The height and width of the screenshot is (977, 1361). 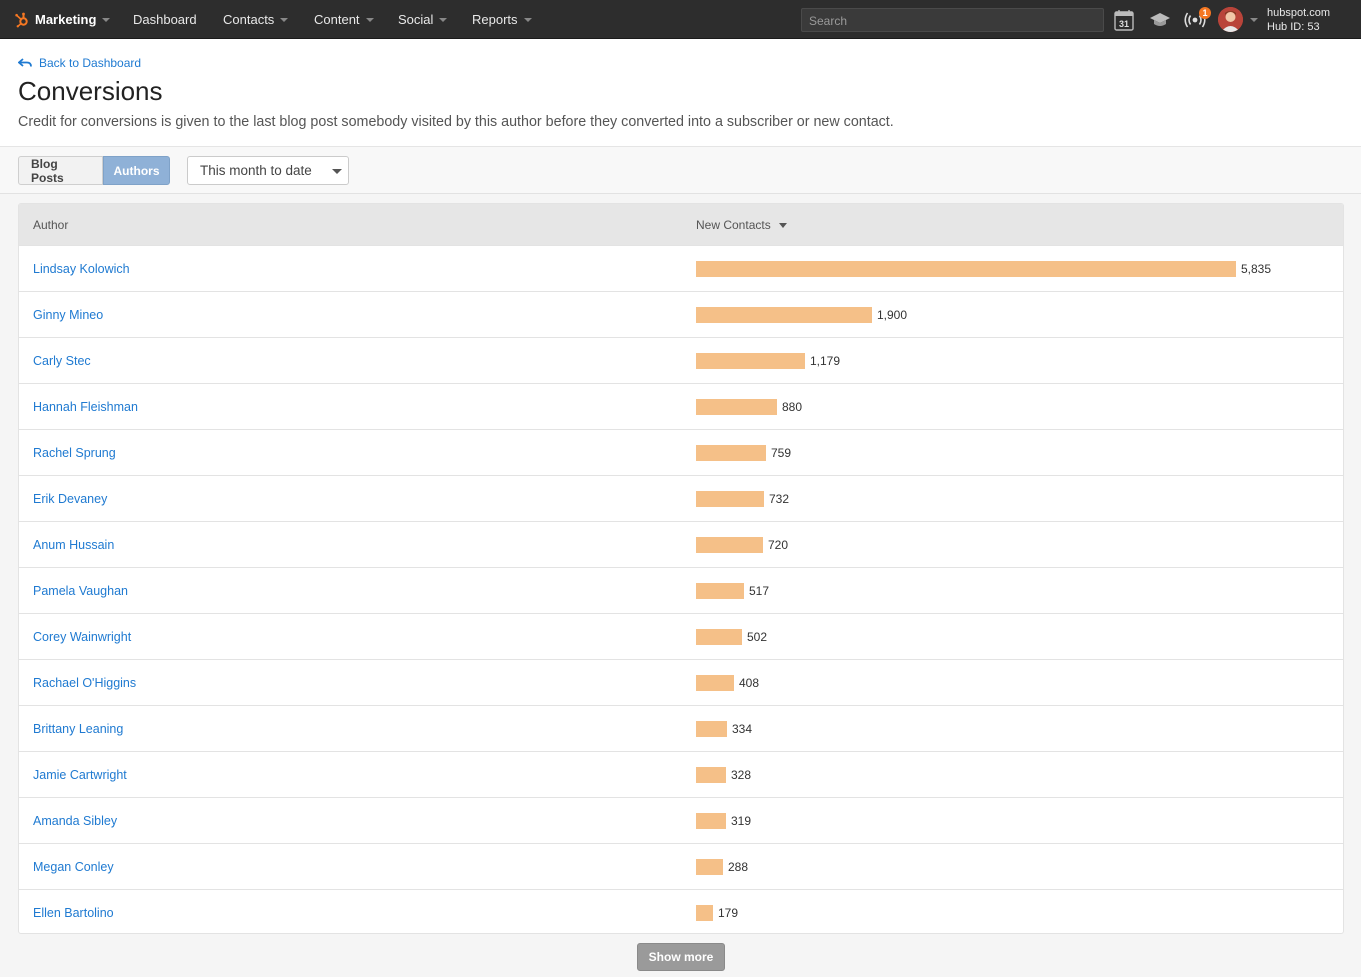 What do you see at coordinates (75, 821) in the screenshot?
I see `author-link: Amanda Sibley` at bounding box center [75, 821].